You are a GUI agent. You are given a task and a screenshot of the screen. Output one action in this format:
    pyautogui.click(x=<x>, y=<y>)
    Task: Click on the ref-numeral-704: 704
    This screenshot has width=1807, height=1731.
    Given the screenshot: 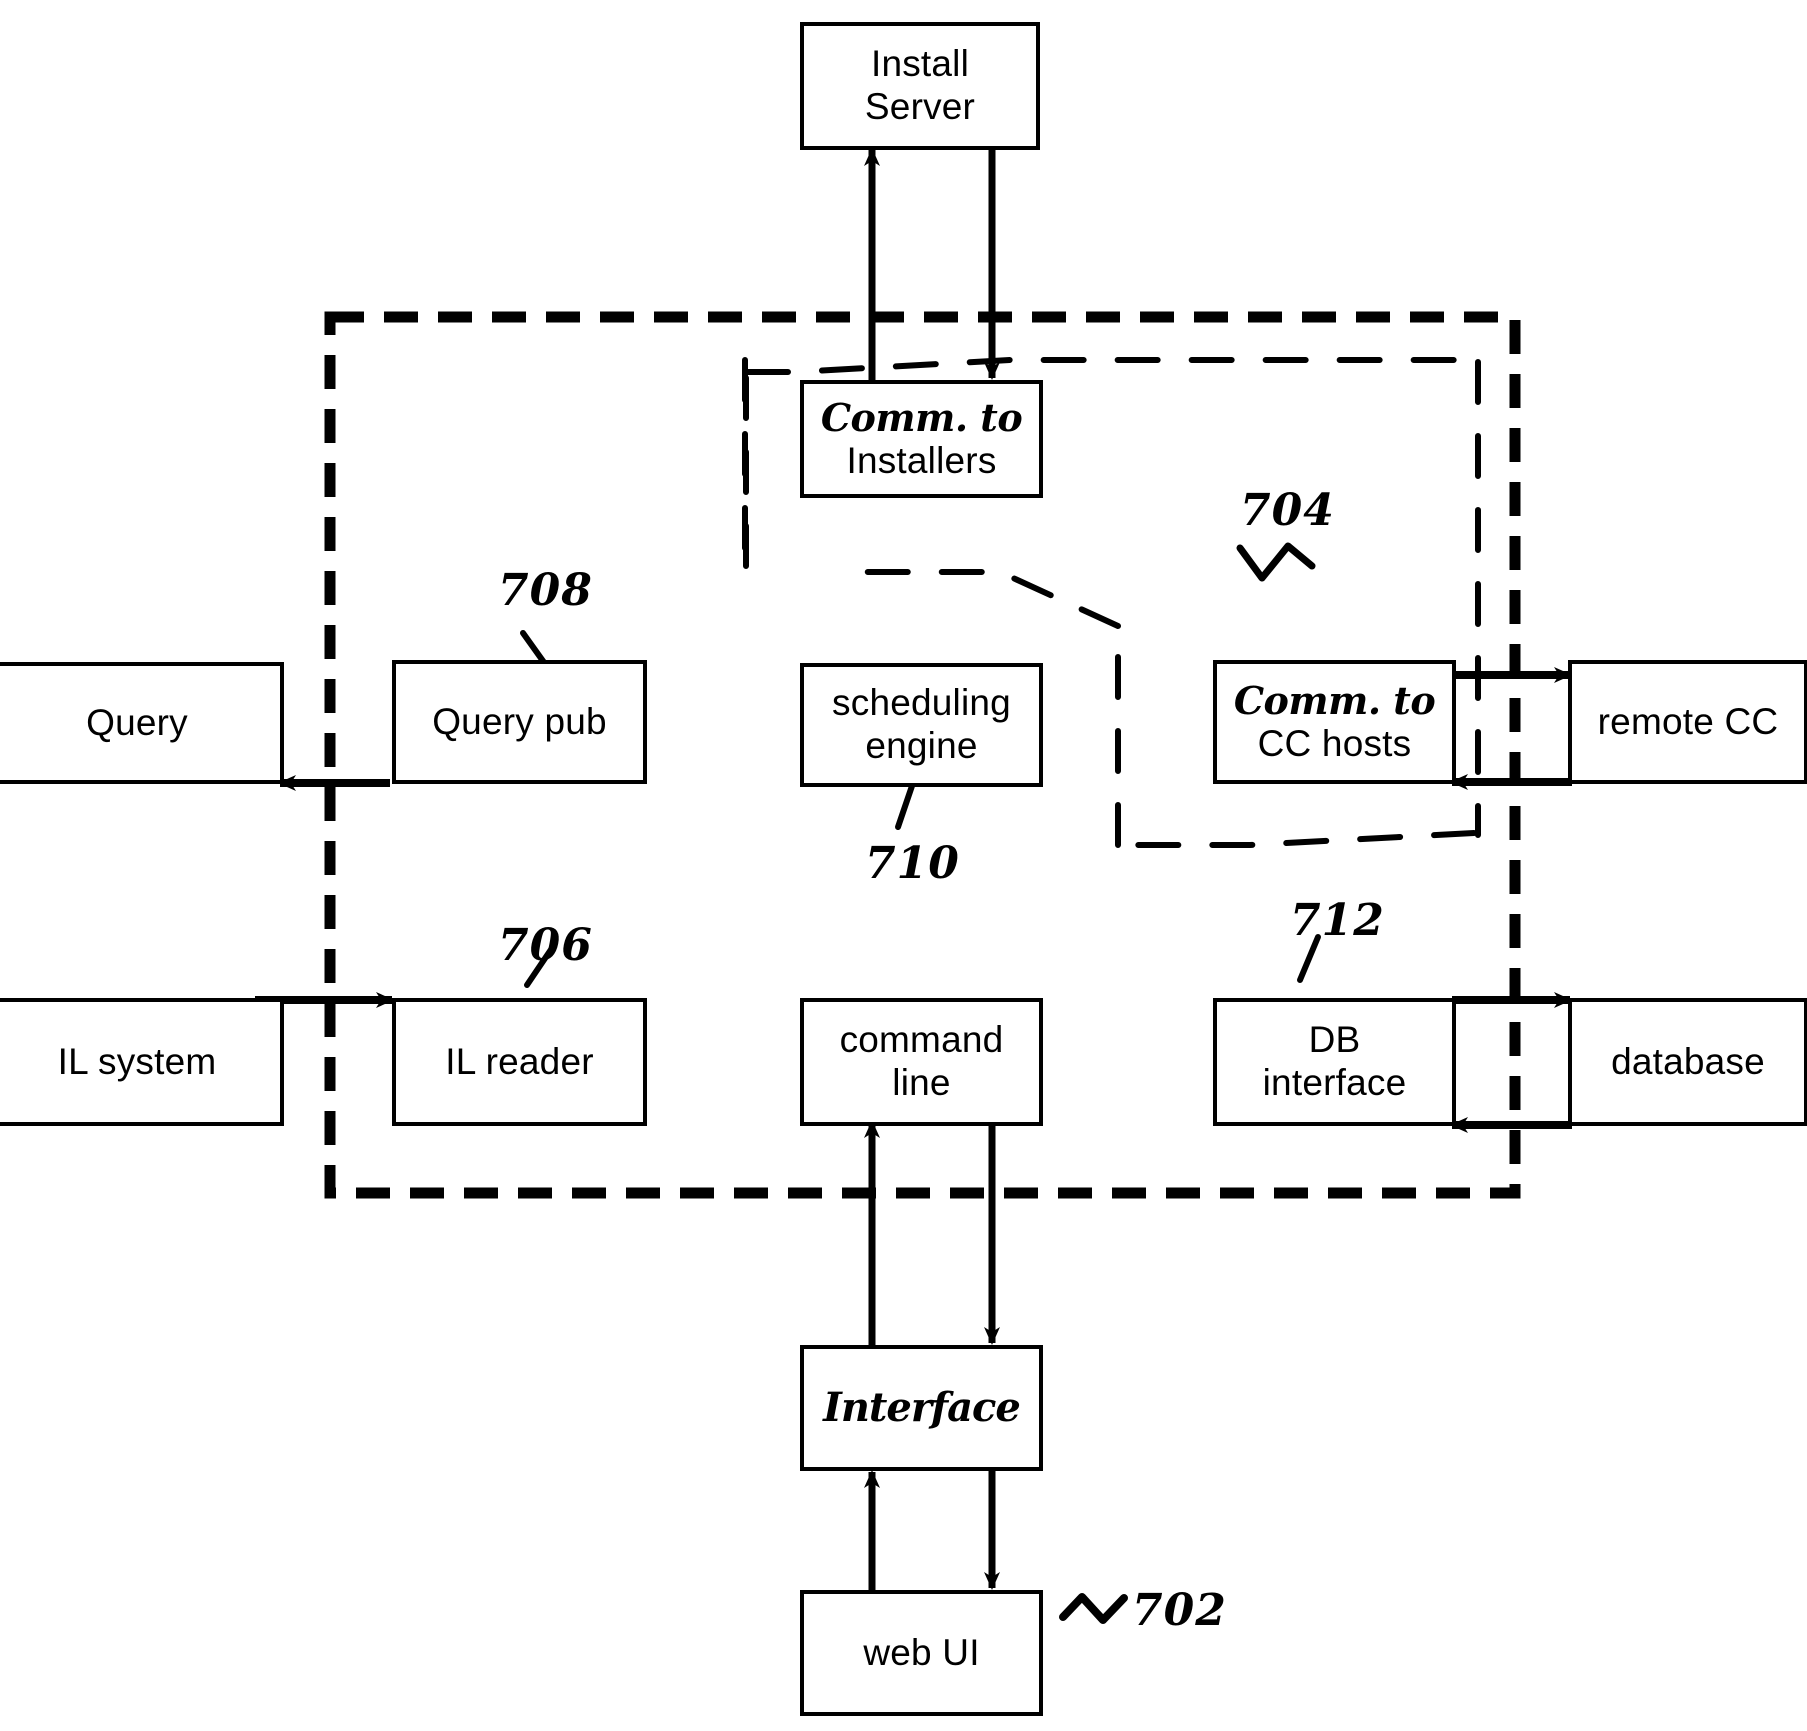 What is the action you would take?
    pyautogui.click(x=1287, y=510)
    